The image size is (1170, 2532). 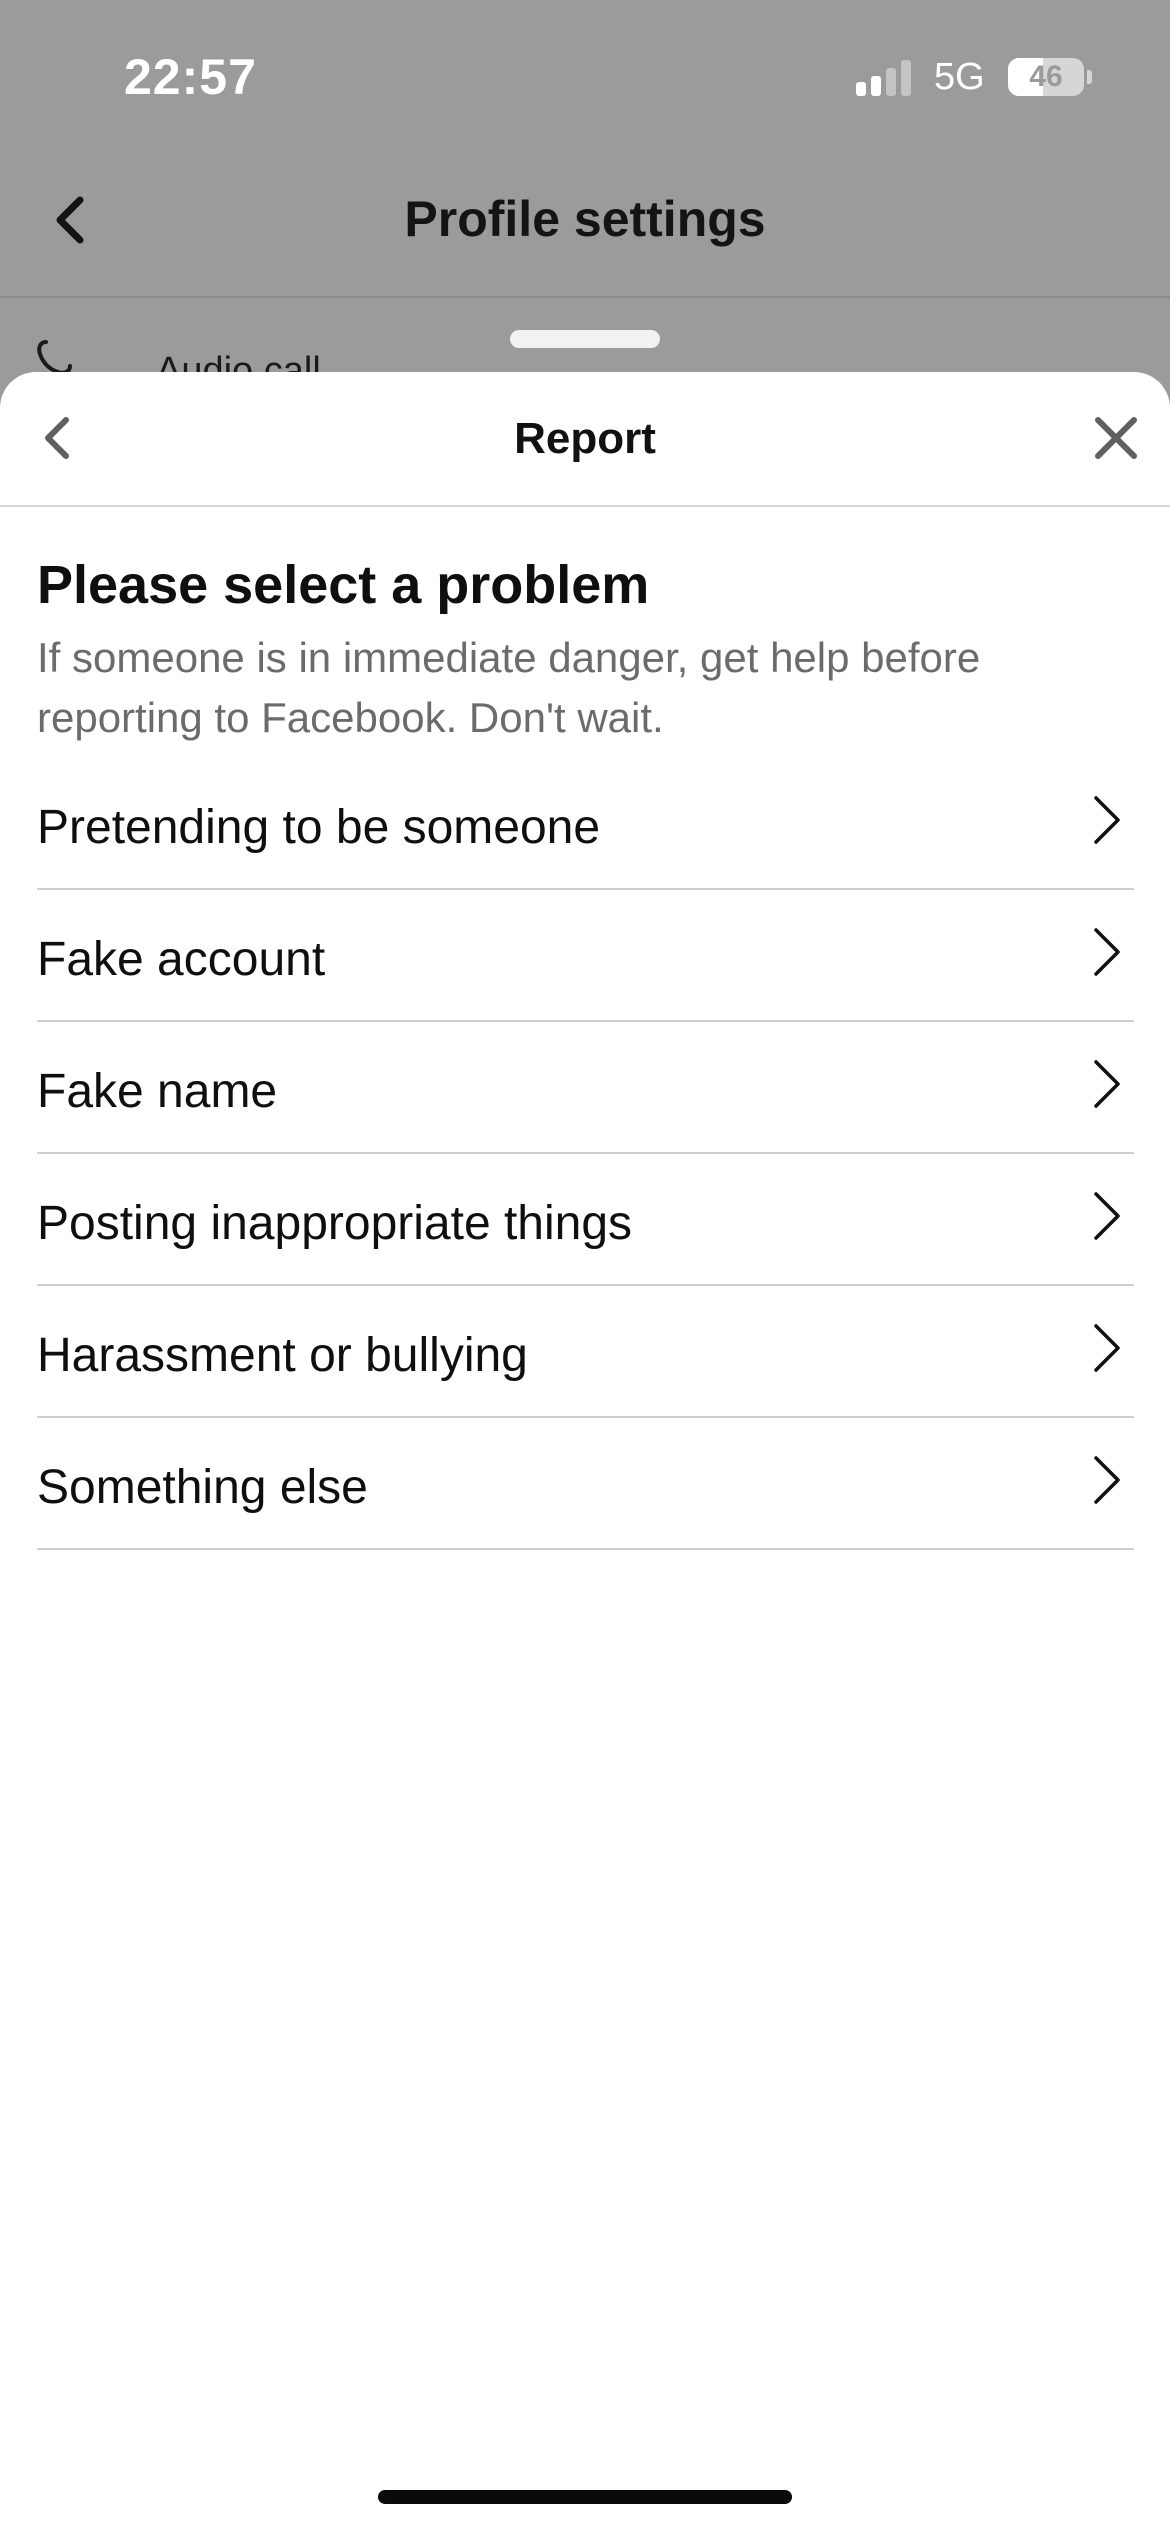 What do you see at coordinates (157, 1091) in the screenshot?
I see `option-label: Fake name` at bounding box center [157, 1091].